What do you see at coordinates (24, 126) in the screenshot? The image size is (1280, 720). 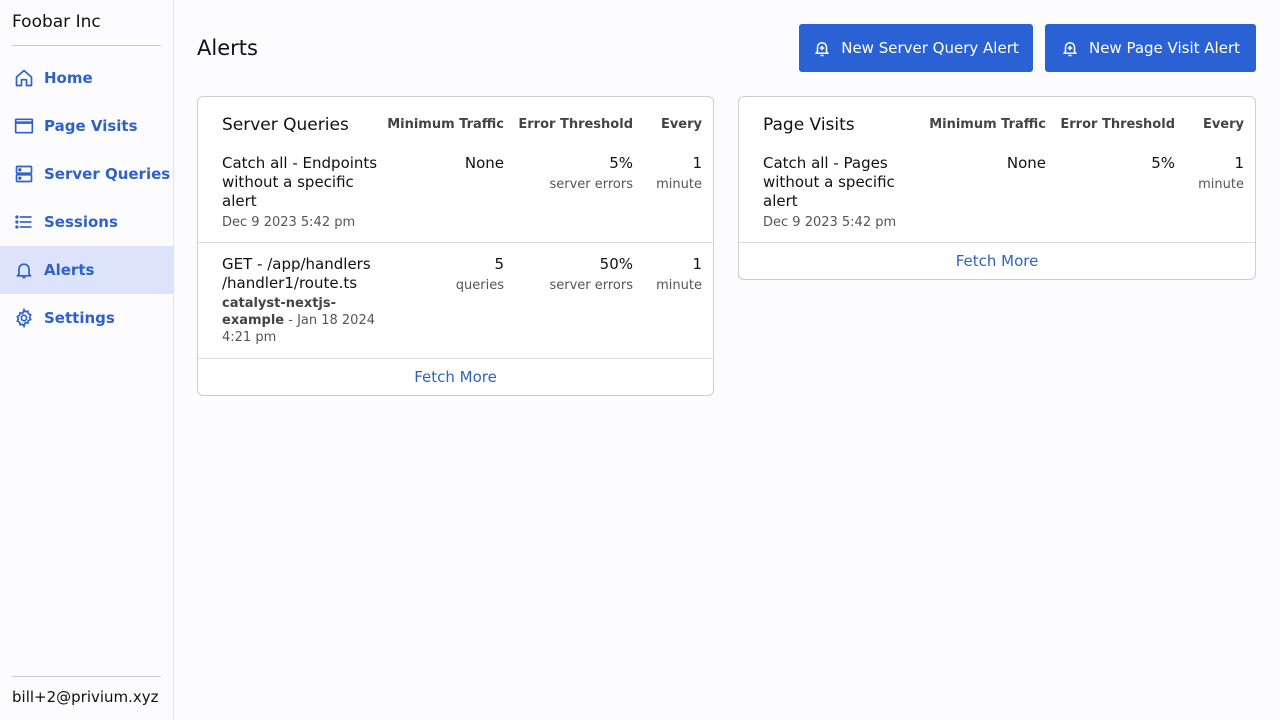 I see `browser-window-icon` at bounding box center [24, 126].